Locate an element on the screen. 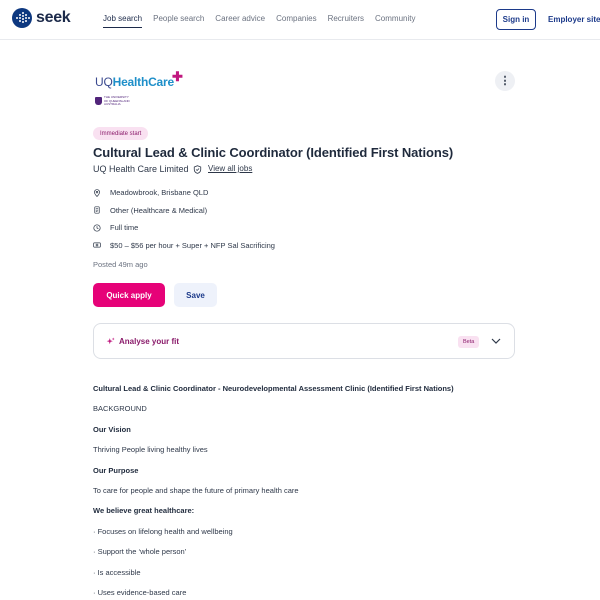  description-line: BACKGROUND is located at coordinates (120, 409).